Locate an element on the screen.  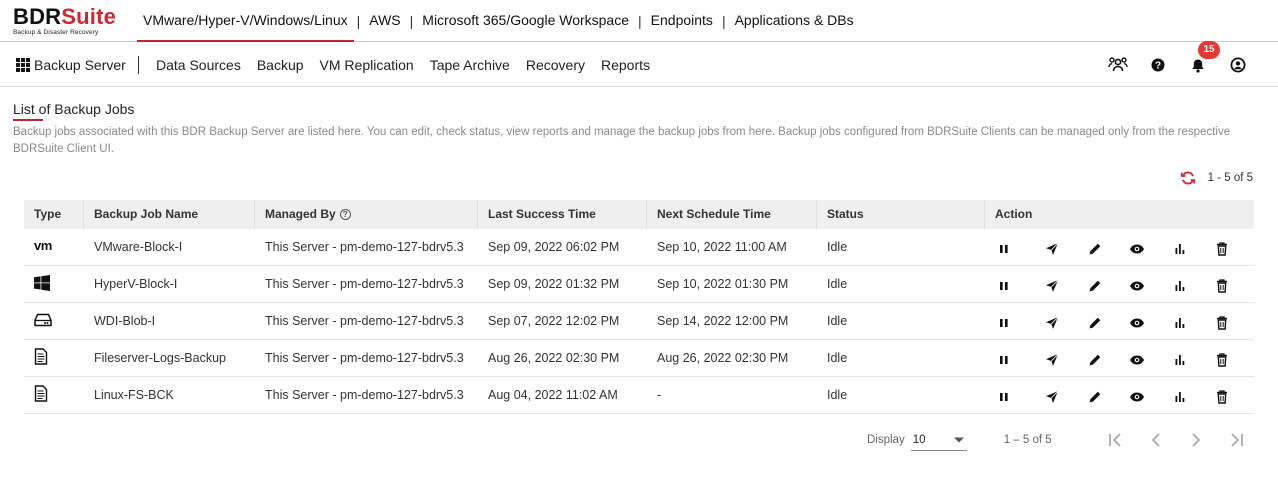
users-button is located at coordinates (1118, 65).